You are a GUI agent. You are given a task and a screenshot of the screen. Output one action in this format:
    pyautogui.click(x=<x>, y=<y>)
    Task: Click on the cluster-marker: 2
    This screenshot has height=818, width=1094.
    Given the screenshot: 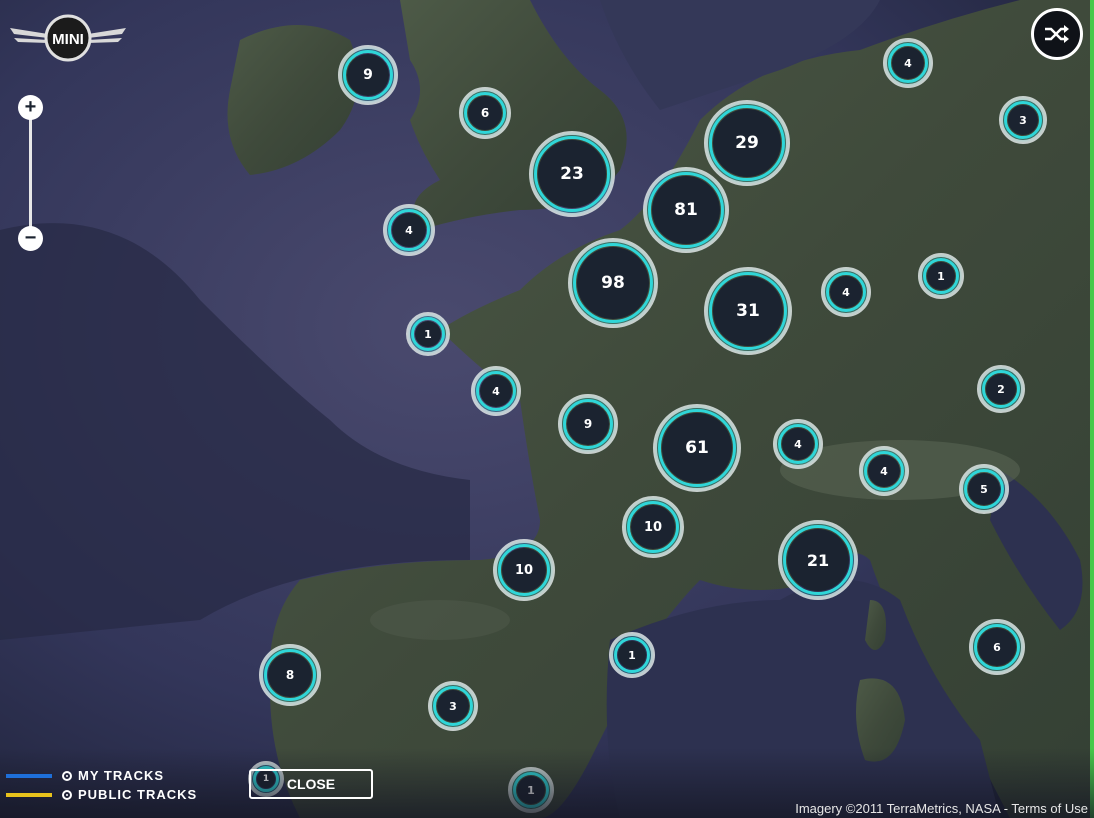 What is the action you would take?
    pyautogui.click(x=1001, y=389)
    